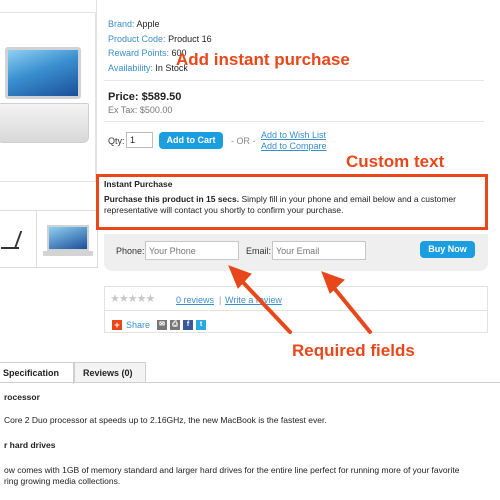 This screenshot has width=500, height=500. Describe the element at coordinates (138, 325) in the screenshot. I see `share-link: Share` at that location.